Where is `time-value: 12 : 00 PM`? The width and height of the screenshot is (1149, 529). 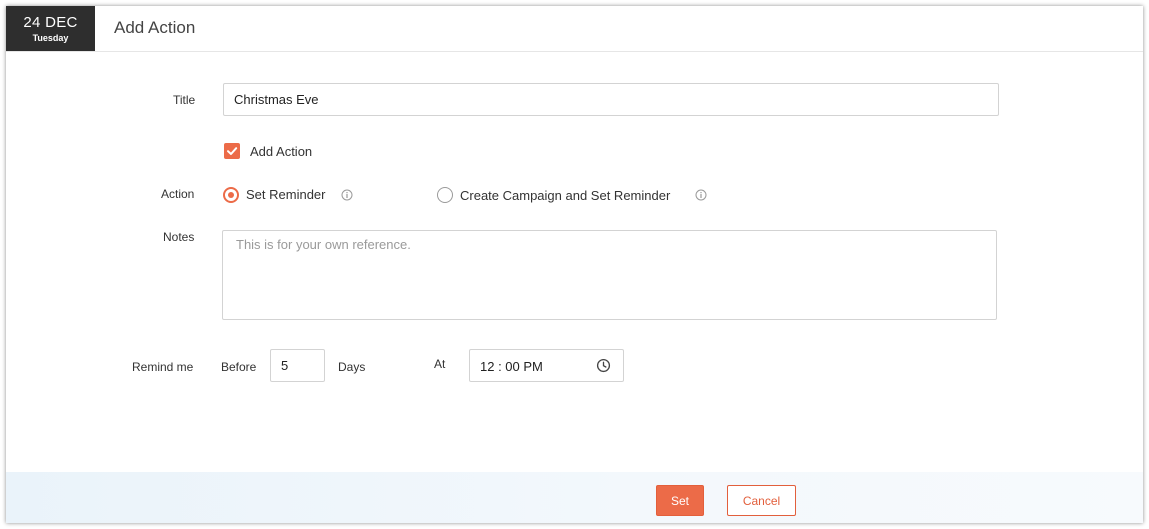 time-value: 12 : 00 PM is located at coordinates (511, 366).